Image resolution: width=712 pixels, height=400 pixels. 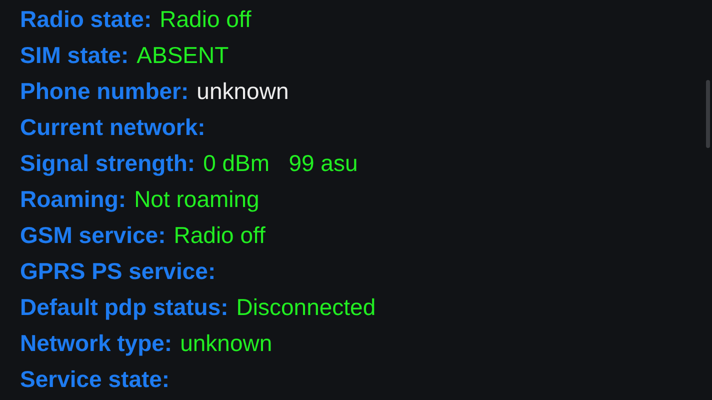 I want to click on field-label: SIM state:, so click(x=74, y=55).